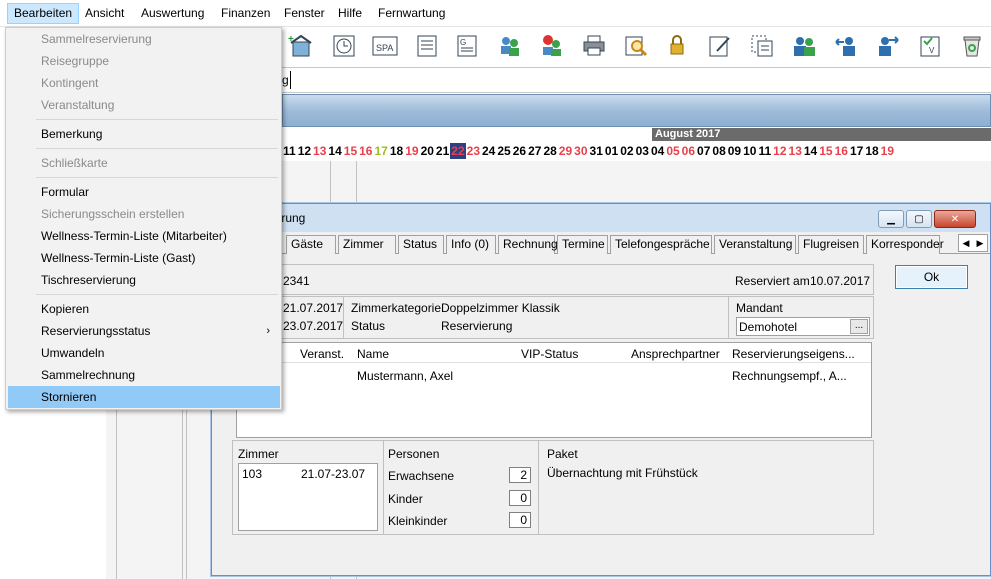 Image resolution: width=991 pixels, height=579 pixels. Describe the element at coordinates (344, 46) in the screenshot. I see `clock-icon` at that location.